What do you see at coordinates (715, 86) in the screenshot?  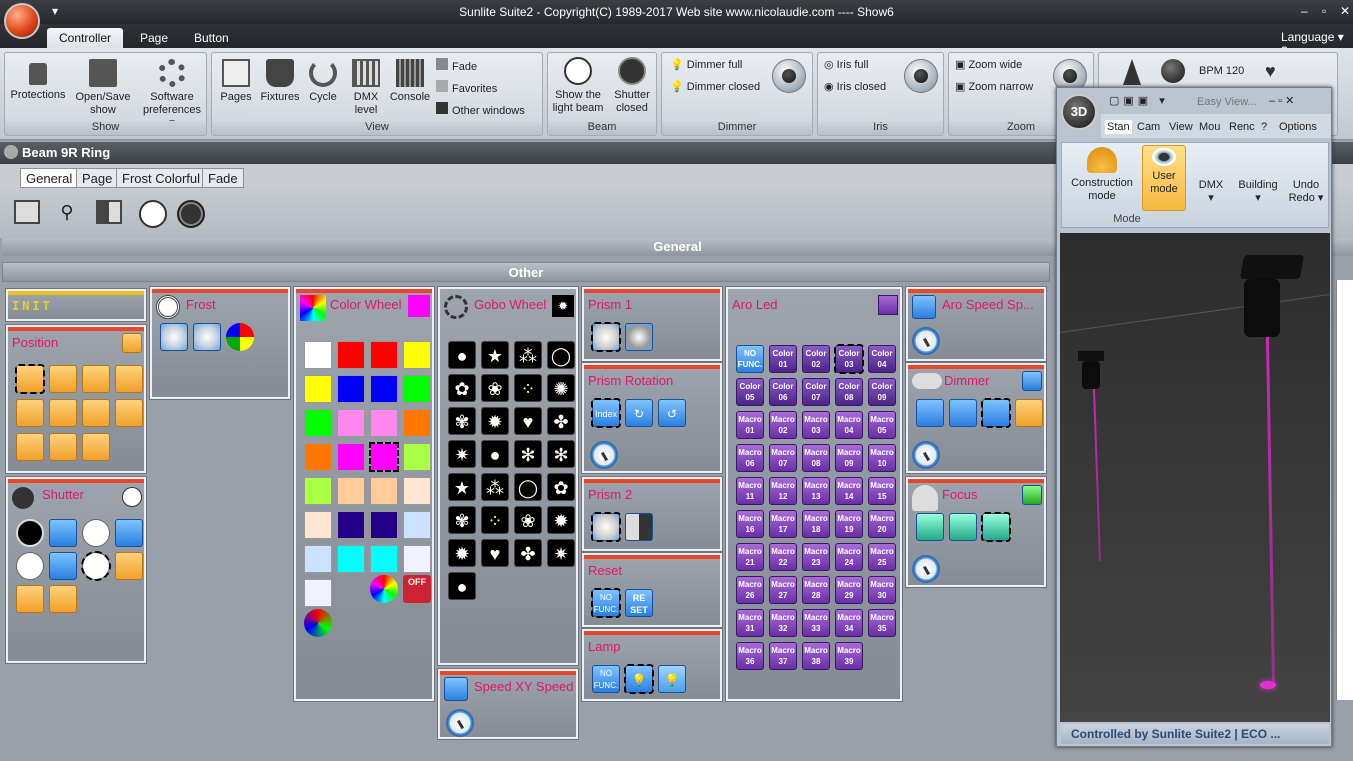 I see `dimmer-closed-button: 💡 Dimmer closed` at bounding box center [715, 86].